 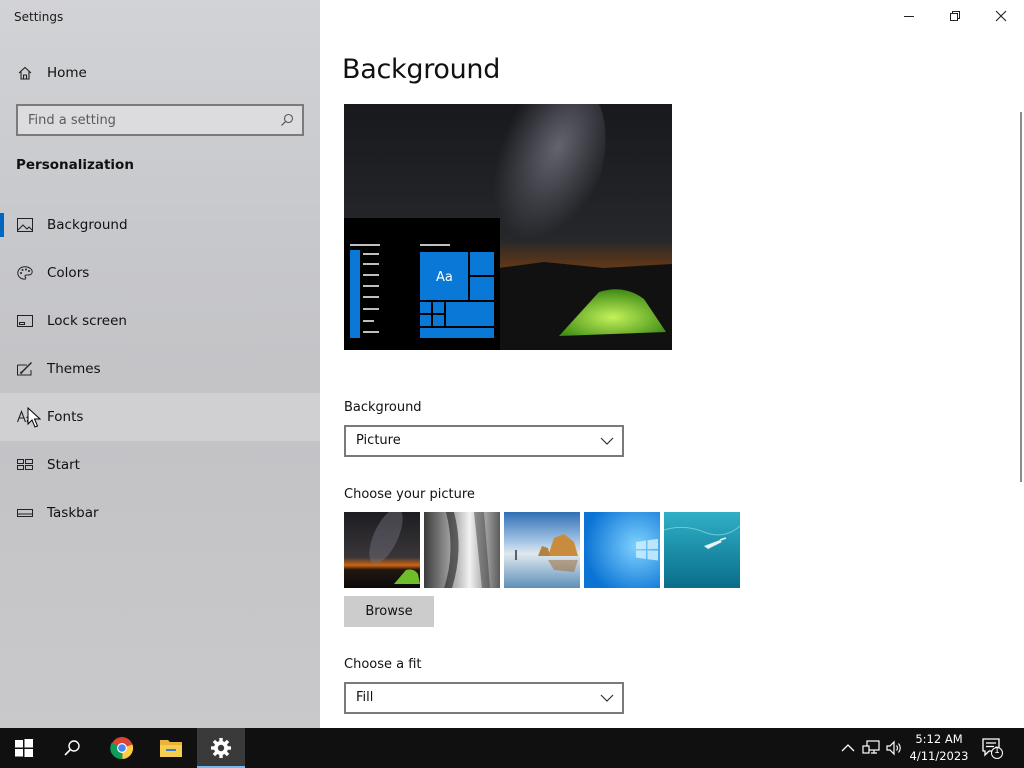 What do you see at coordinates (848, 748) in the screenshot?
I see `chevron-up-icon` at bounding box center [848, 748].